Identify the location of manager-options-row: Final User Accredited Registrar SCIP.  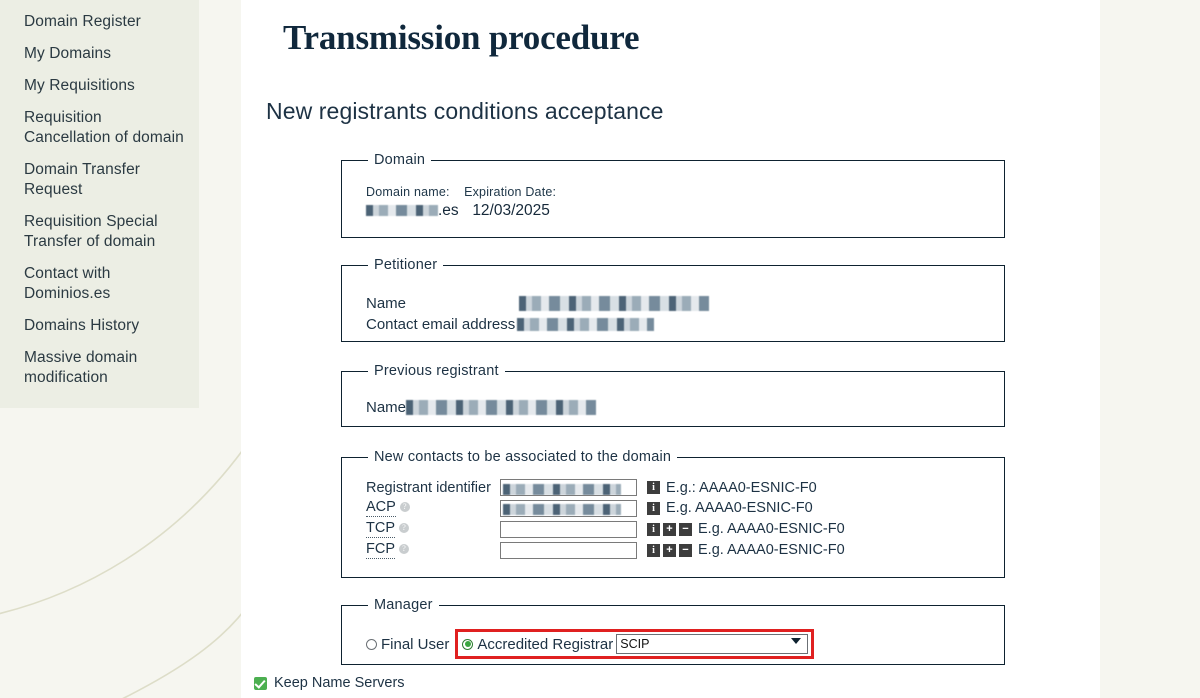
(685, 644).